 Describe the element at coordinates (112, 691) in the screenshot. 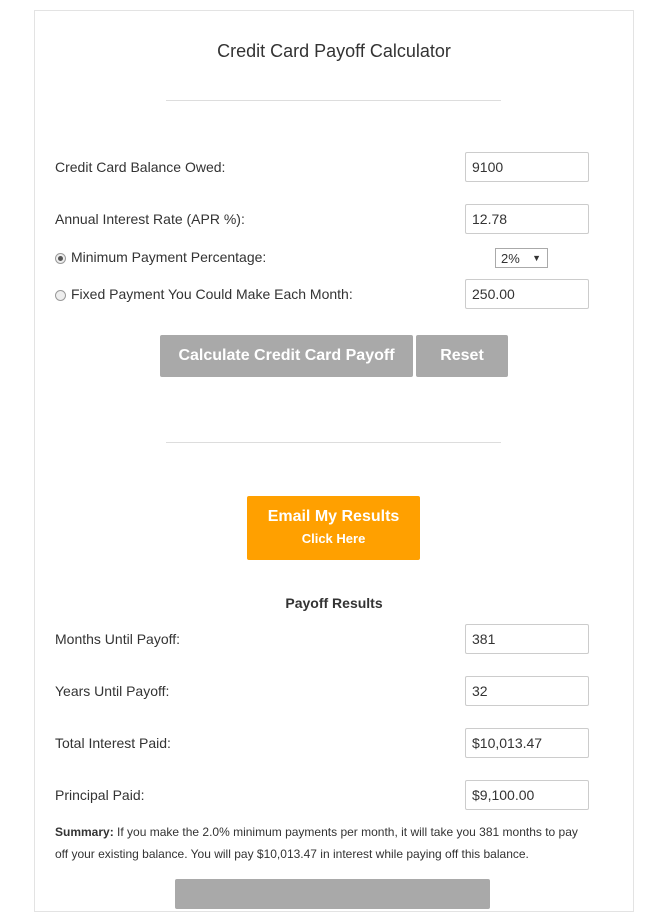

I see `result-label: Years Until Payoff:` at that location.